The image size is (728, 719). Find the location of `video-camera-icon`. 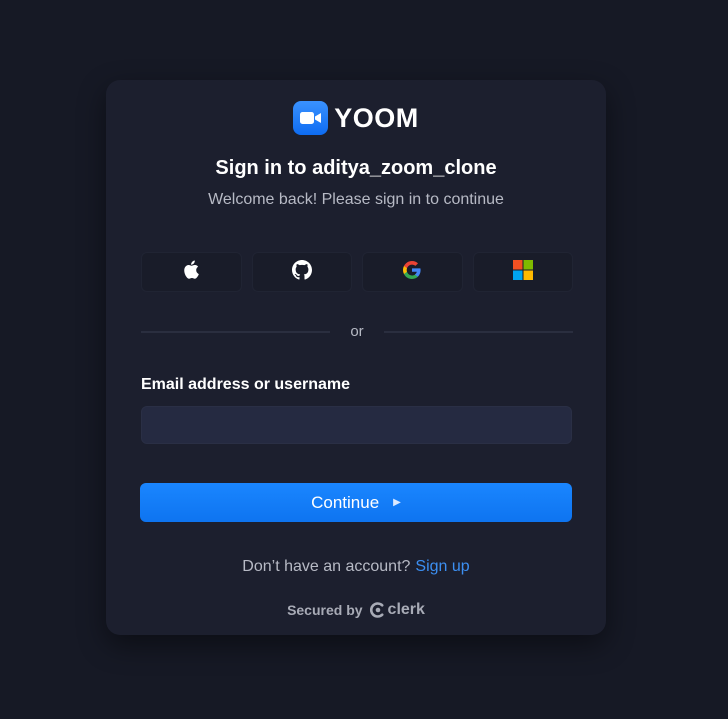

video-camera-icon is located at coordinates (311, 118).